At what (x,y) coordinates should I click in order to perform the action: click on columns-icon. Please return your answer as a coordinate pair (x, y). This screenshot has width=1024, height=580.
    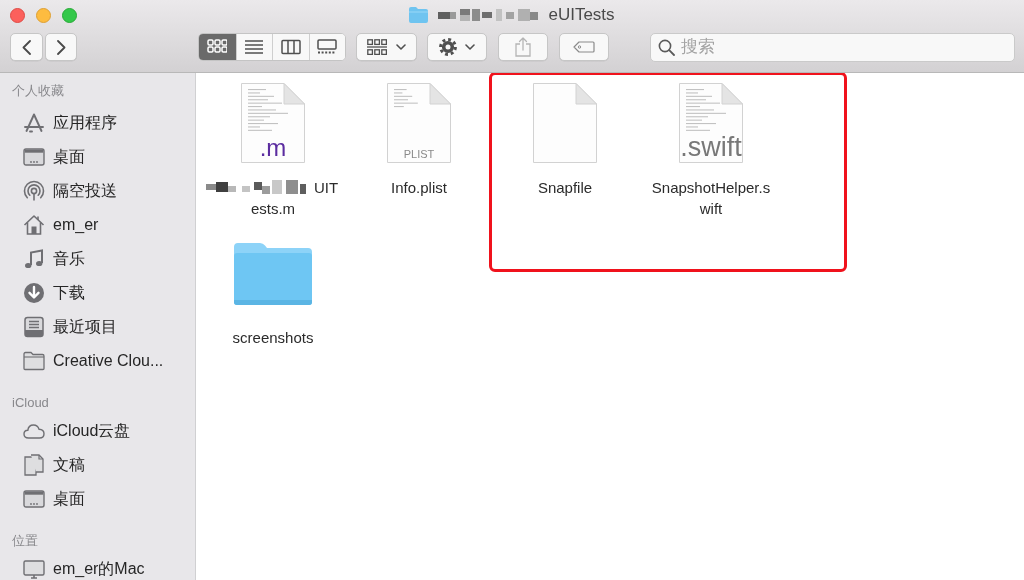
    Looking at the image, I should click on (290, 47).